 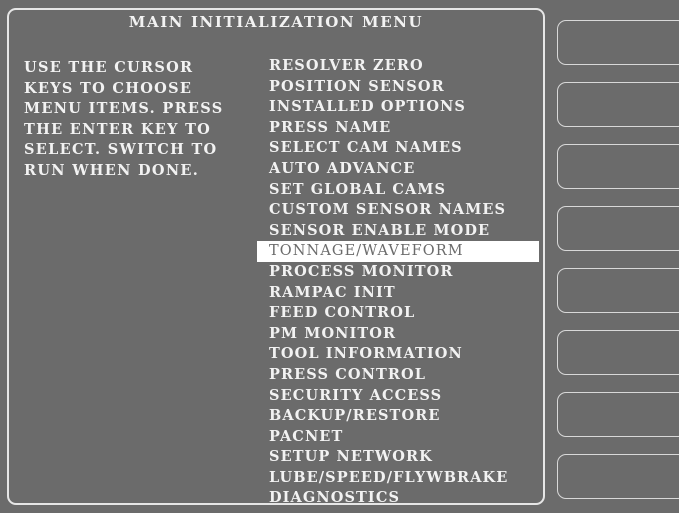 I want to click on instruction-line: MENU ITEMS. PRESS, so click(x=124, y=108).